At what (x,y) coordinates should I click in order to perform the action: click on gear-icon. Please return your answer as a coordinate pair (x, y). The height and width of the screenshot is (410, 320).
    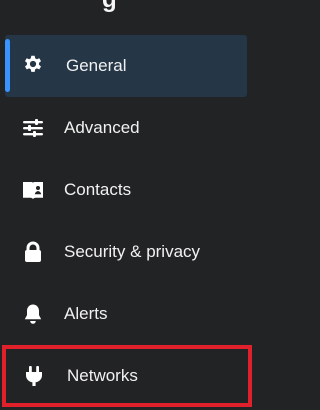
    Looking at the image, I should click on (33, 66).